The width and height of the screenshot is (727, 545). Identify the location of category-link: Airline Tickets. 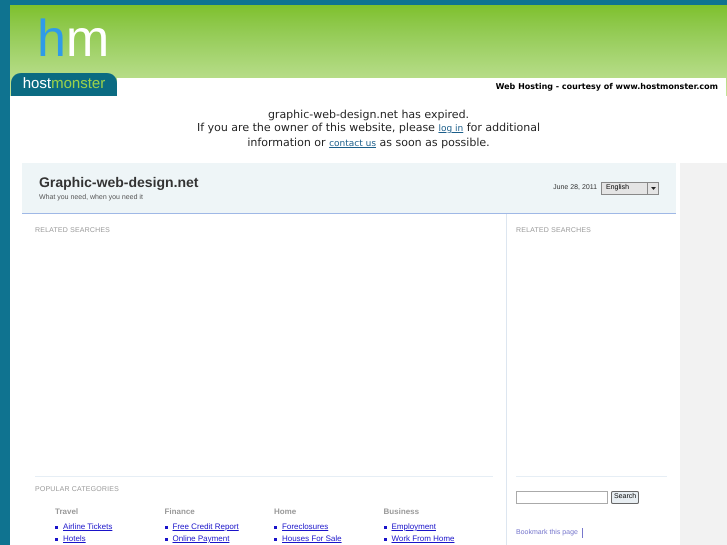
(87, 527).